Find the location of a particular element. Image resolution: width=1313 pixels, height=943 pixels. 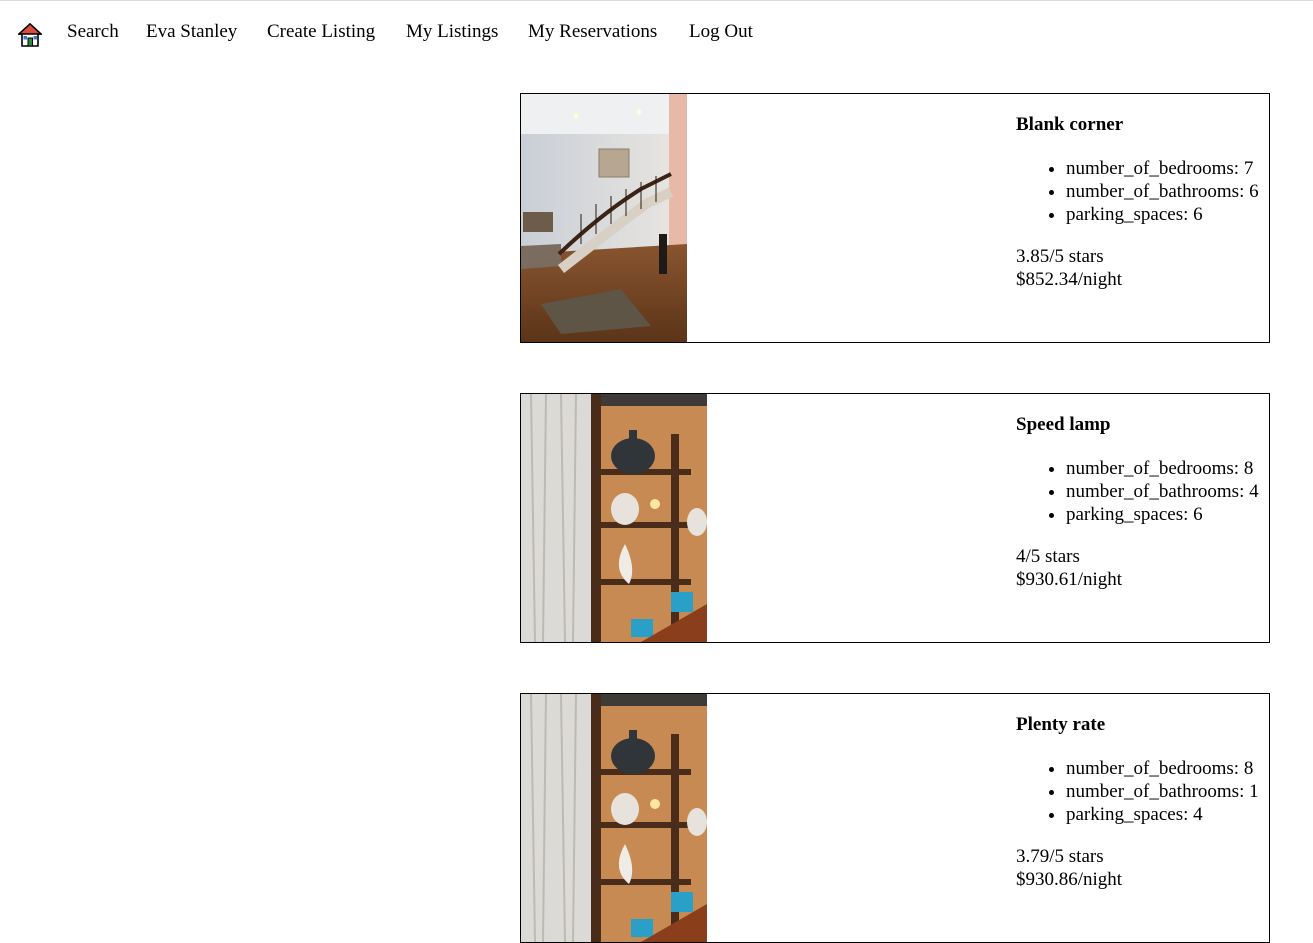

listing-title: Plenty rate is located at coordinates (1060, 725).